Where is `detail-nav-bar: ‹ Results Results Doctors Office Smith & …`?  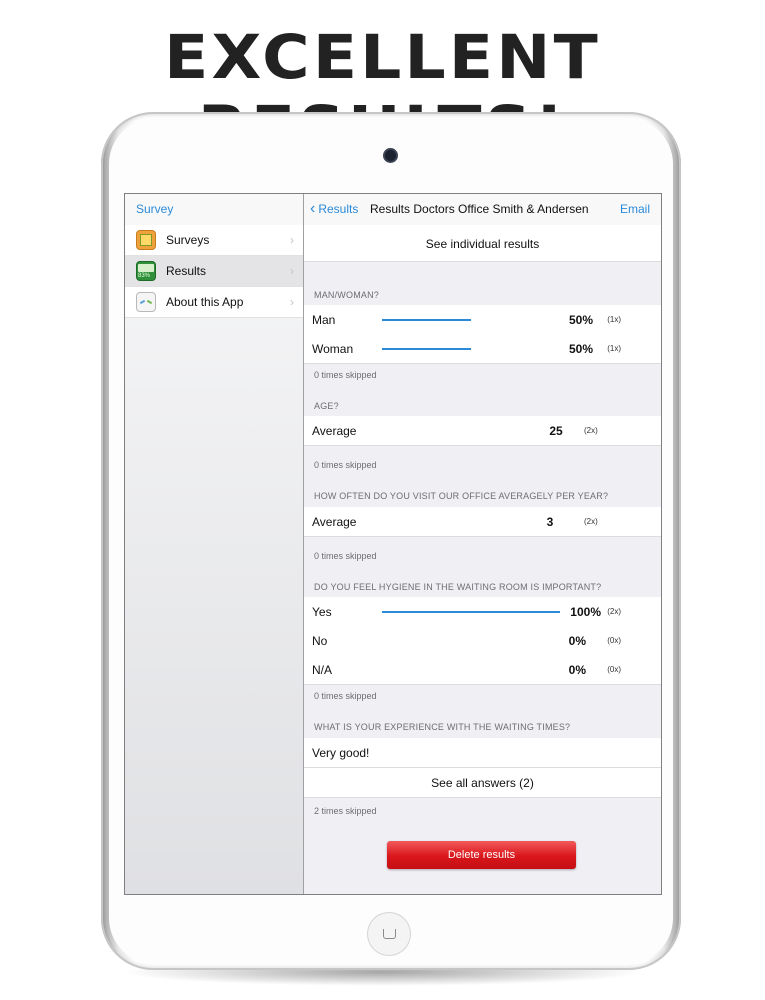
detail-nav-bar: ‹ Results Results Doctors Office Smith & … is located at coordinates (482, 210).